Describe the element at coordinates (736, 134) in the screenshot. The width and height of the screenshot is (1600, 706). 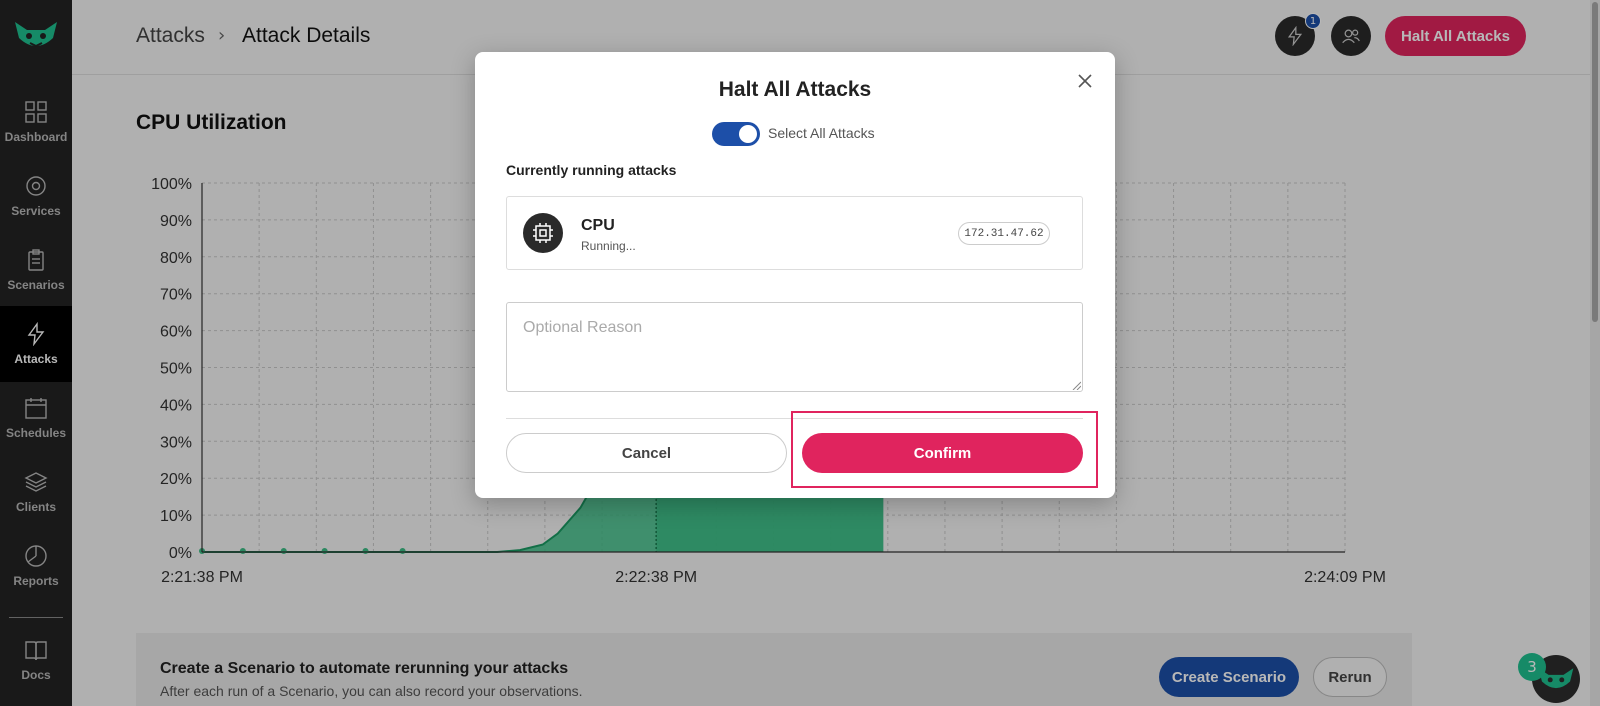
I see `select-all-toggle` at that location.